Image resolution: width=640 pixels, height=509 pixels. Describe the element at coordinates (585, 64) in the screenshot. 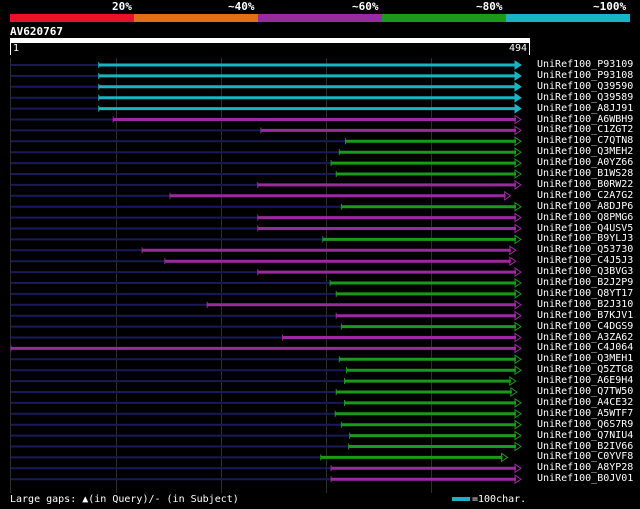

I see `hit-label: UniRef100_P93109` at that location.